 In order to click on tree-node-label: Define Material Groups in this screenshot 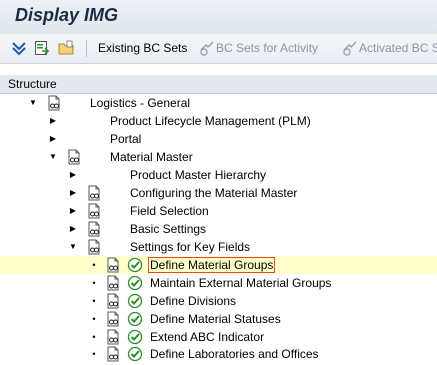, I will do `click(211, 265)`.